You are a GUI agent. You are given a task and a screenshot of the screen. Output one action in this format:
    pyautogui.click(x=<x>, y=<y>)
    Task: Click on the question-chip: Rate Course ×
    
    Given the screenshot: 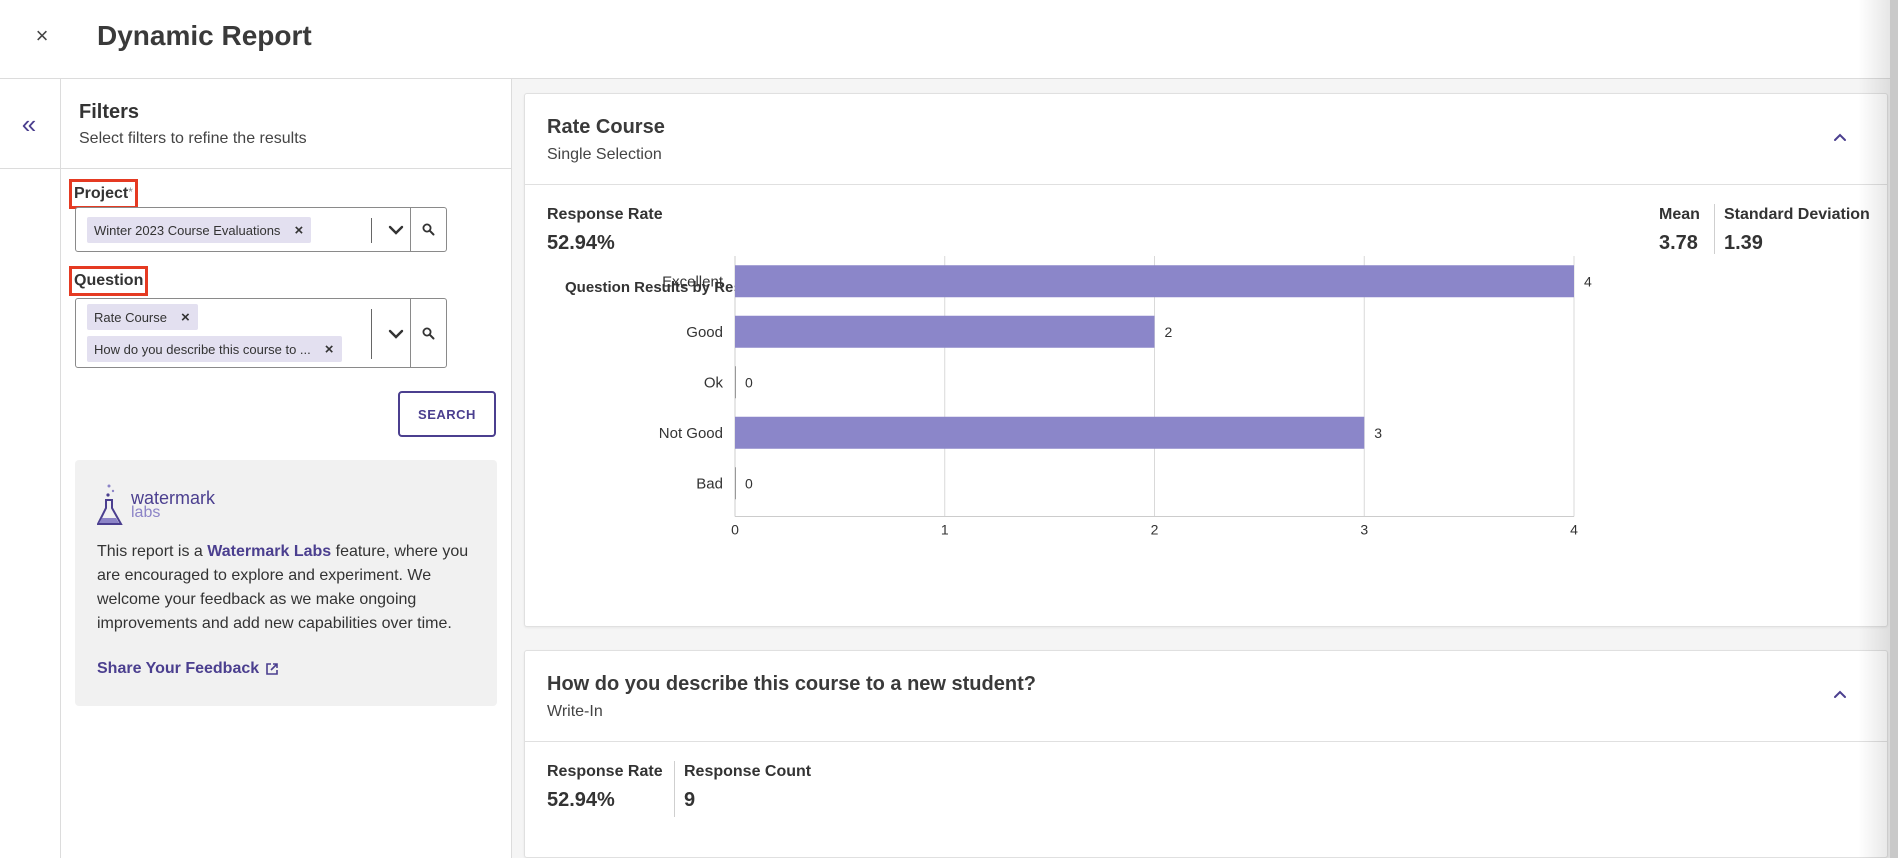 What is the action you would take?
    pyautogui.click(x=142, y=317)
    